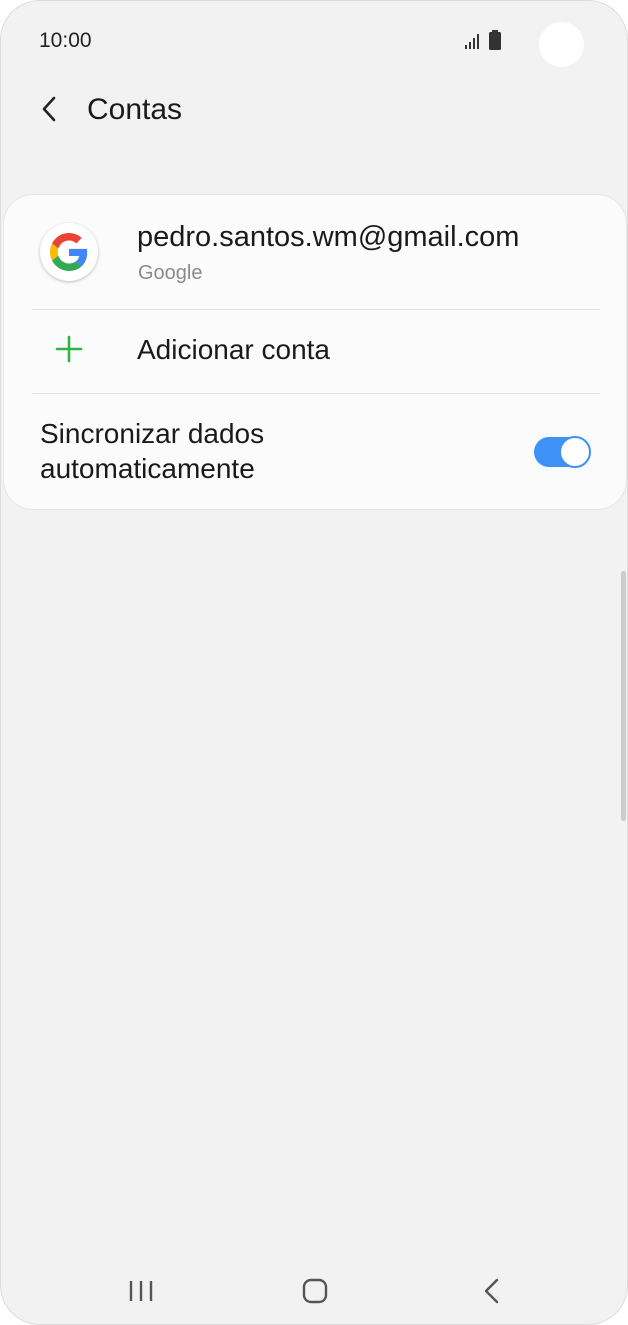 The height and width of the screenshot is (1325, 628). Describe the element at coordinates (141, 1291) in the screenshot. I see `recents-icon` at that location.